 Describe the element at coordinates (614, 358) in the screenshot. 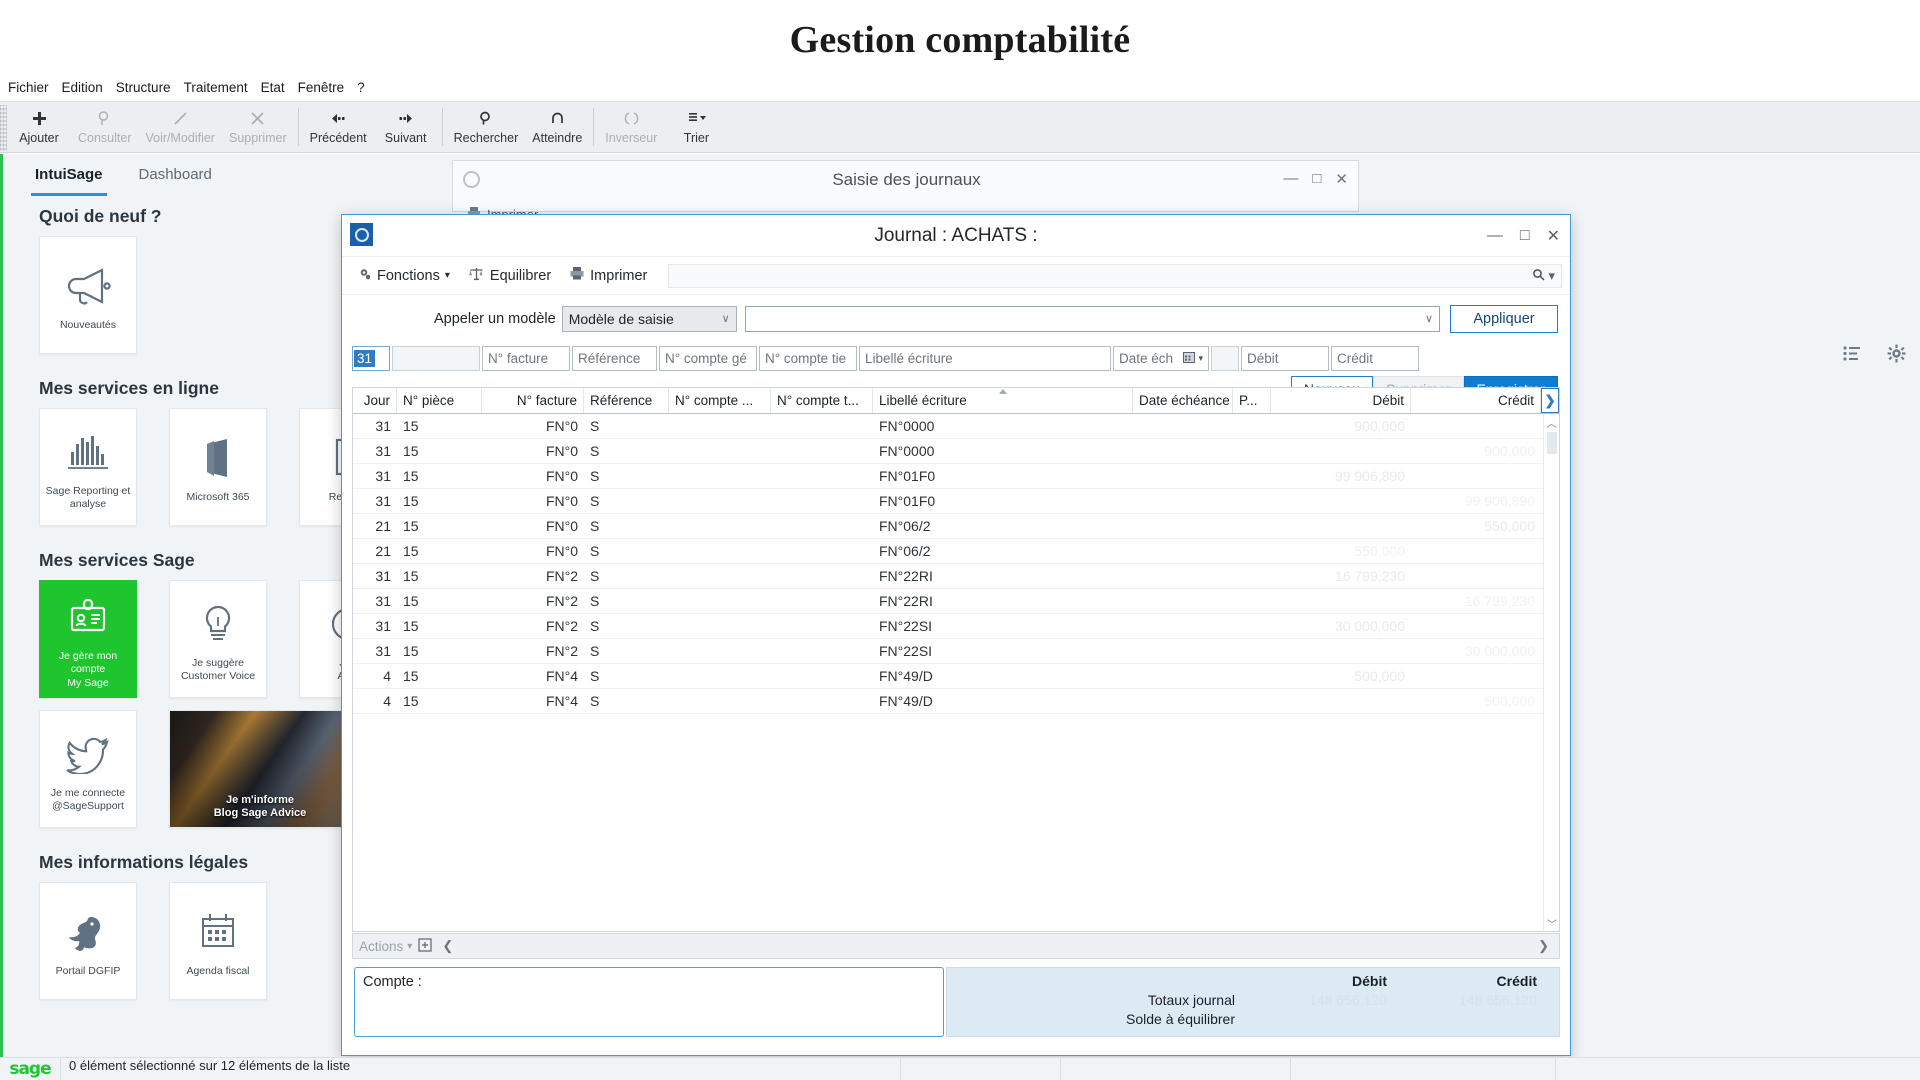

I see `entry-field-reference: Référence` at that location.